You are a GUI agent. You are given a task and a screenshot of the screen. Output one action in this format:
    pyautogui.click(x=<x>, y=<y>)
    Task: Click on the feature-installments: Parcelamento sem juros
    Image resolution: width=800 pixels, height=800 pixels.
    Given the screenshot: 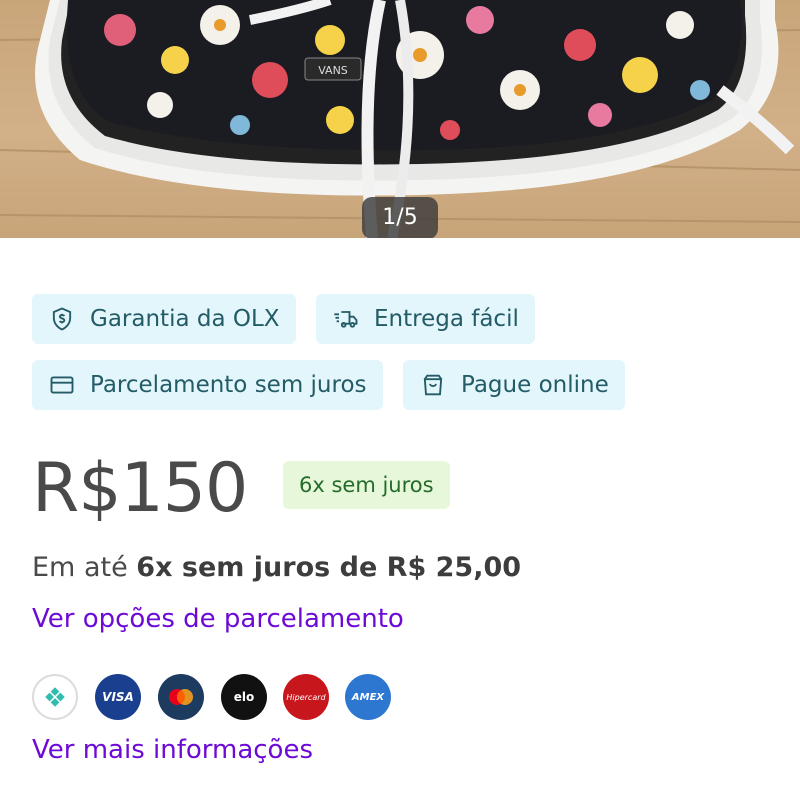 What is the action you would take?
    pyautogui.click(x=207, y=385)
    